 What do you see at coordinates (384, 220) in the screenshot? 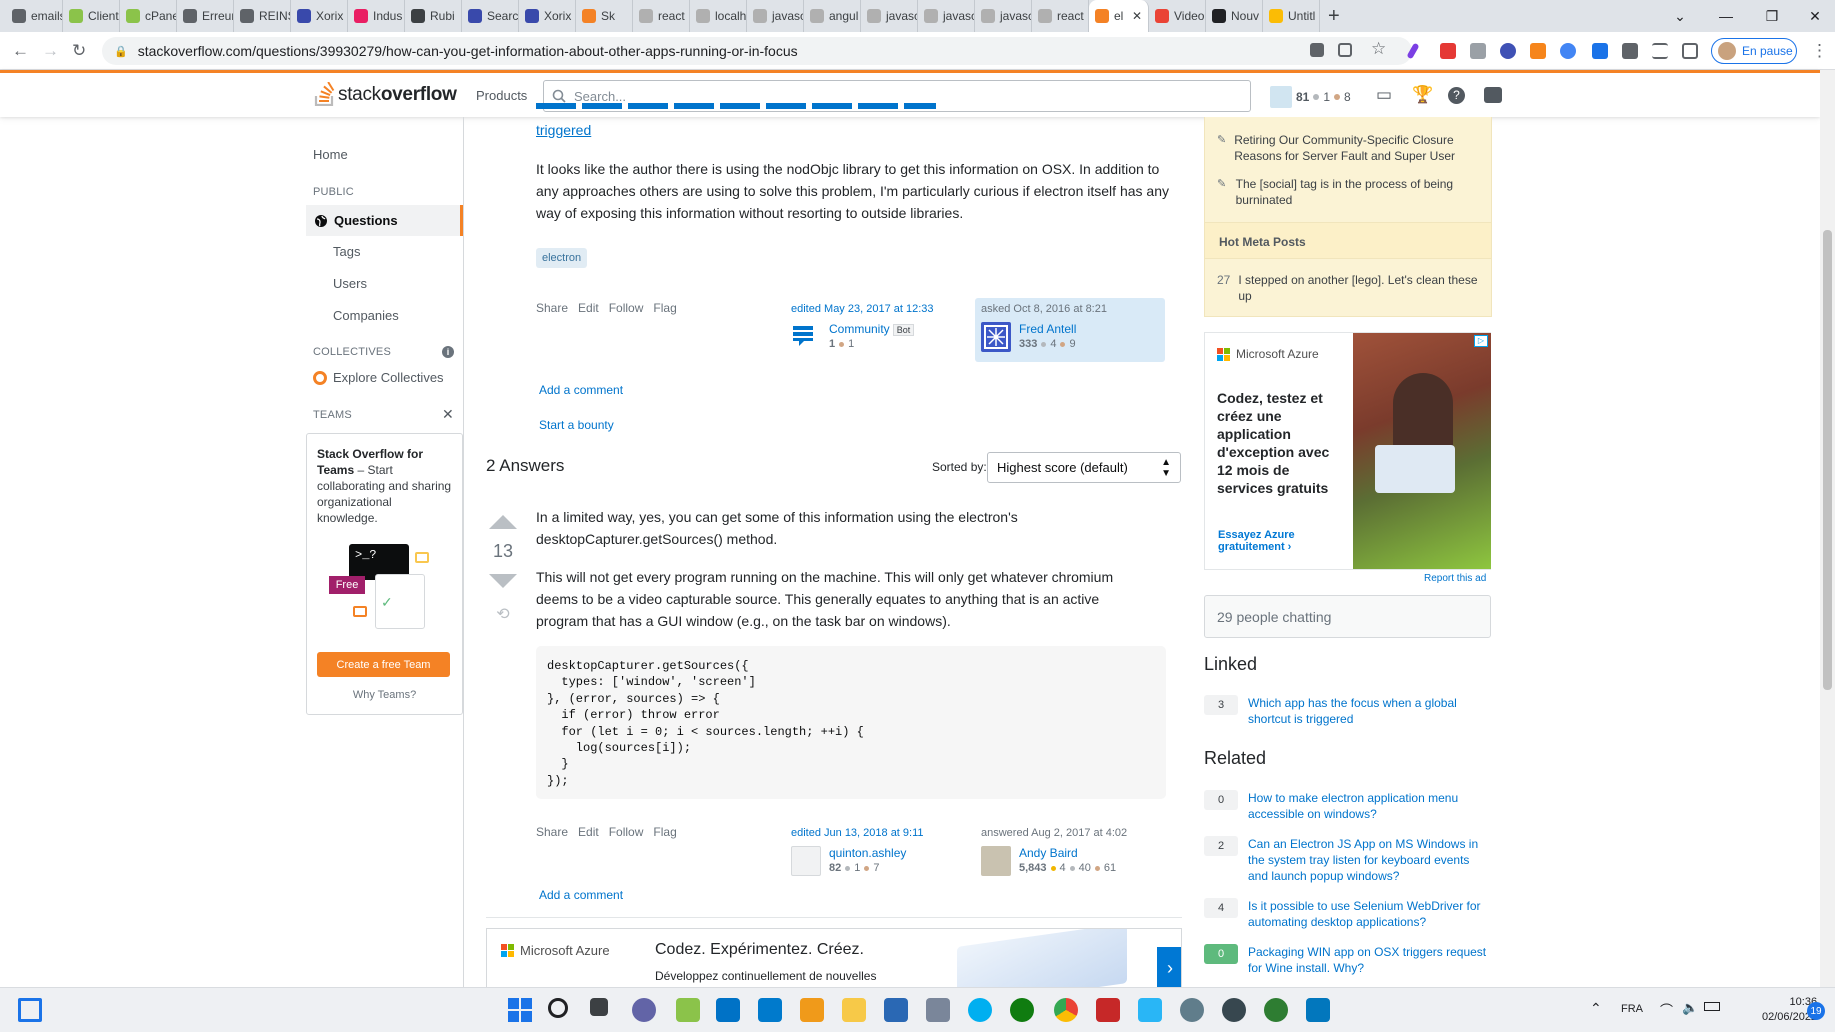
I see `nav-questions: Questions` at bounding box center [384, 220].